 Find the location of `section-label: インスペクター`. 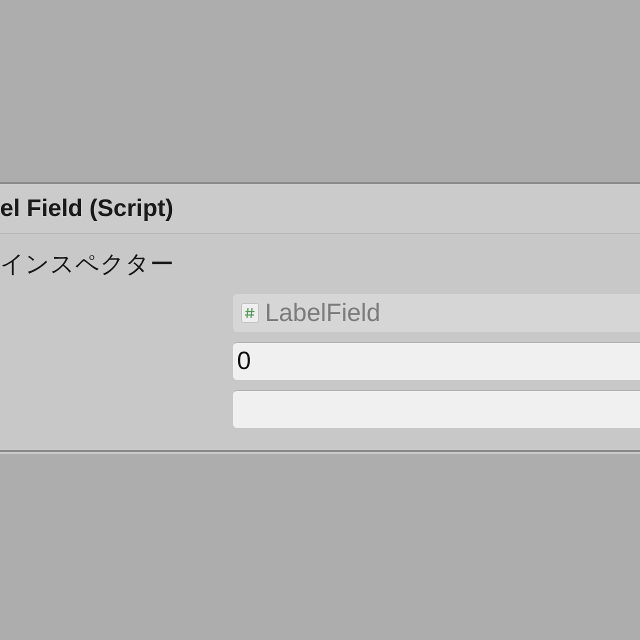

section-label: インスペクター is located at coordinates (87, 264).